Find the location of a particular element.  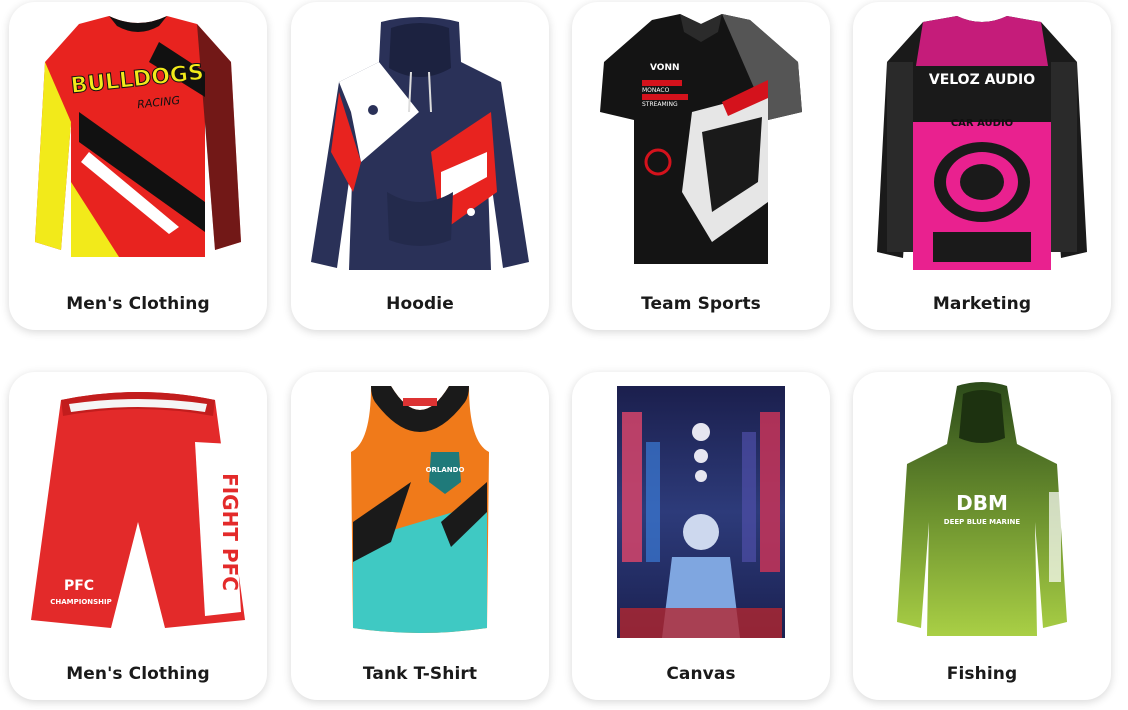

hoodie-image is located at coordinates (420, 143).